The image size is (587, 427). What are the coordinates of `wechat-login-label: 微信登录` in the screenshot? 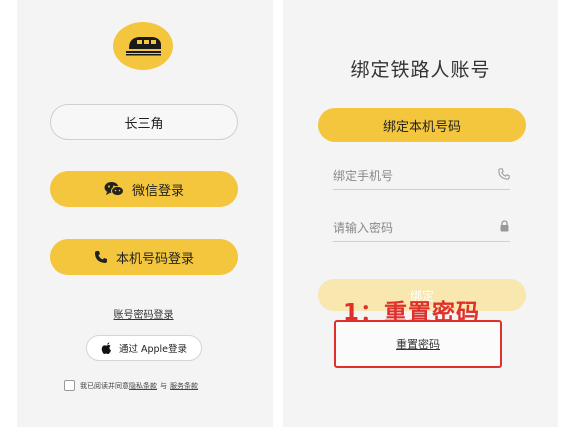 It's located at (157, 191).